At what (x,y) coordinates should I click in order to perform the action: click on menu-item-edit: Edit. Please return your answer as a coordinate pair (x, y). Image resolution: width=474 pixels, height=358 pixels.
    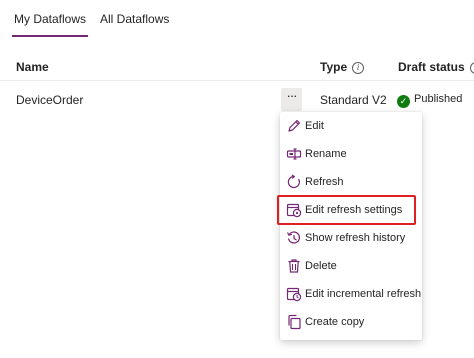
    Looking at the image, I should click on (351, 126).